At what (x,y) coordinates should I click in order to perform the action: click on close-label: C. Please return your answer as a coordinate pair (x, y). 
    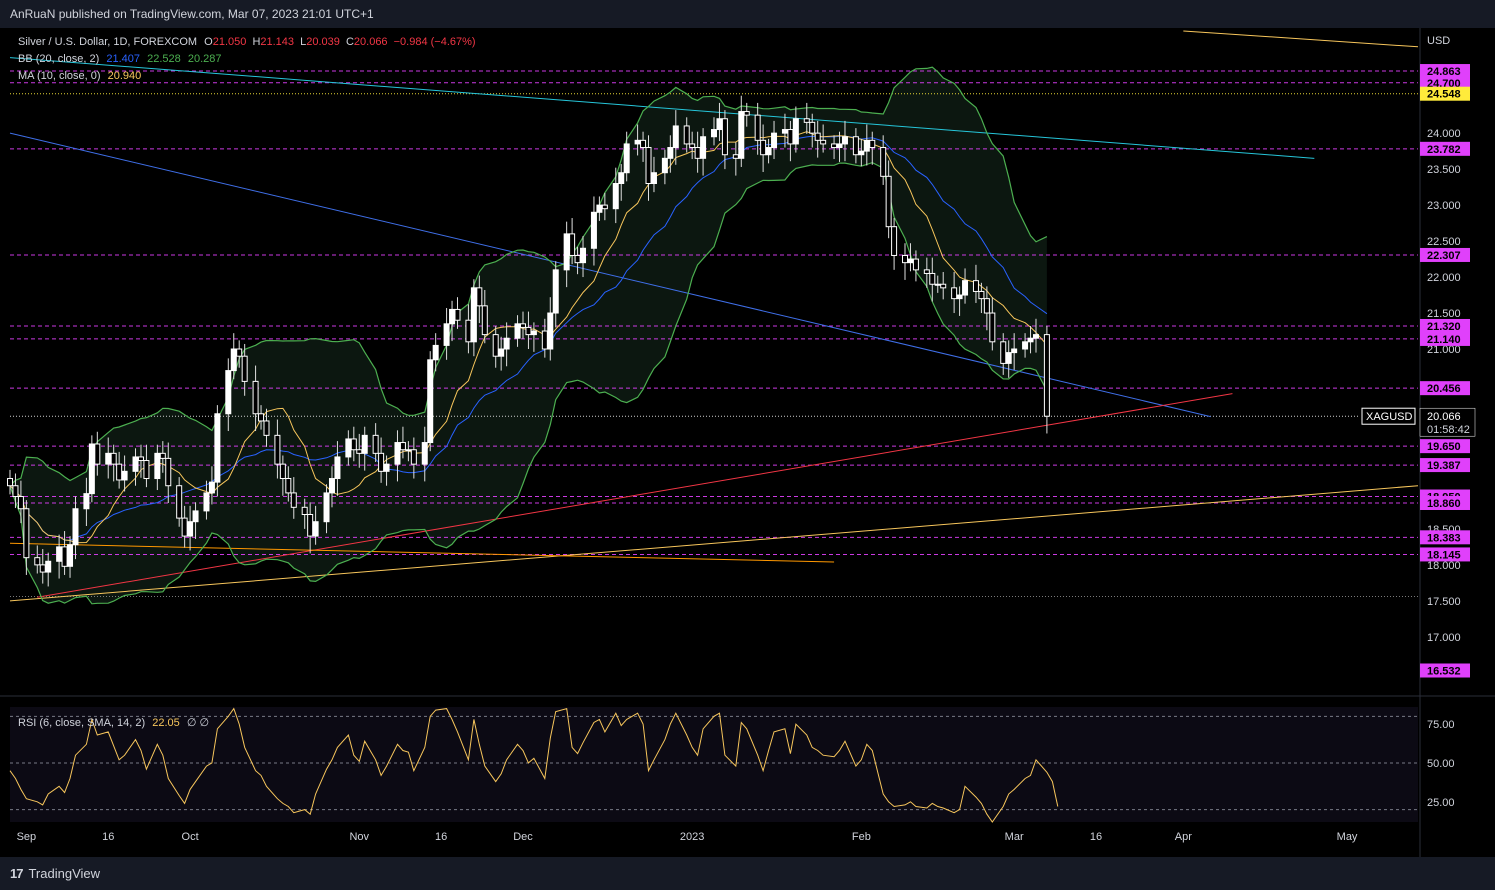
    Looking at the image, I should click on (349, 42).